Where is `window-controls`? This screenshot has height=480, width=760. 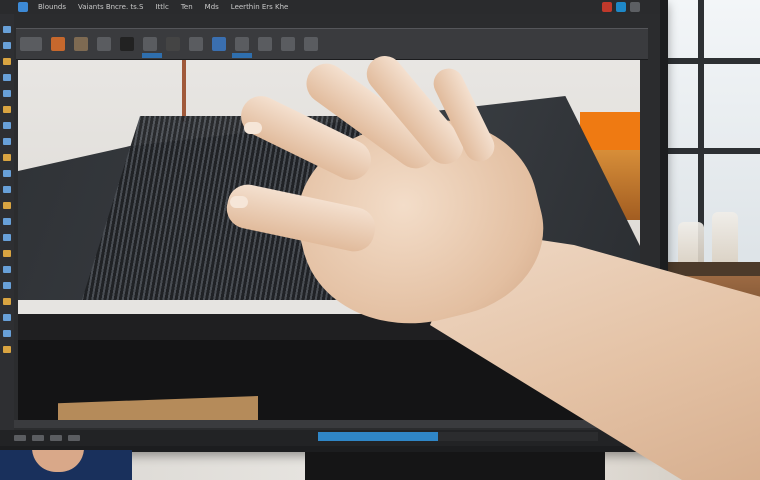 window-controls is located at coordinates (631, 7).